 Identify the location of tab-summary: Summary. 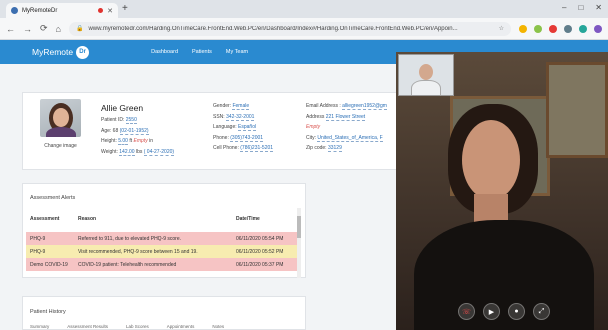
(39, 326).